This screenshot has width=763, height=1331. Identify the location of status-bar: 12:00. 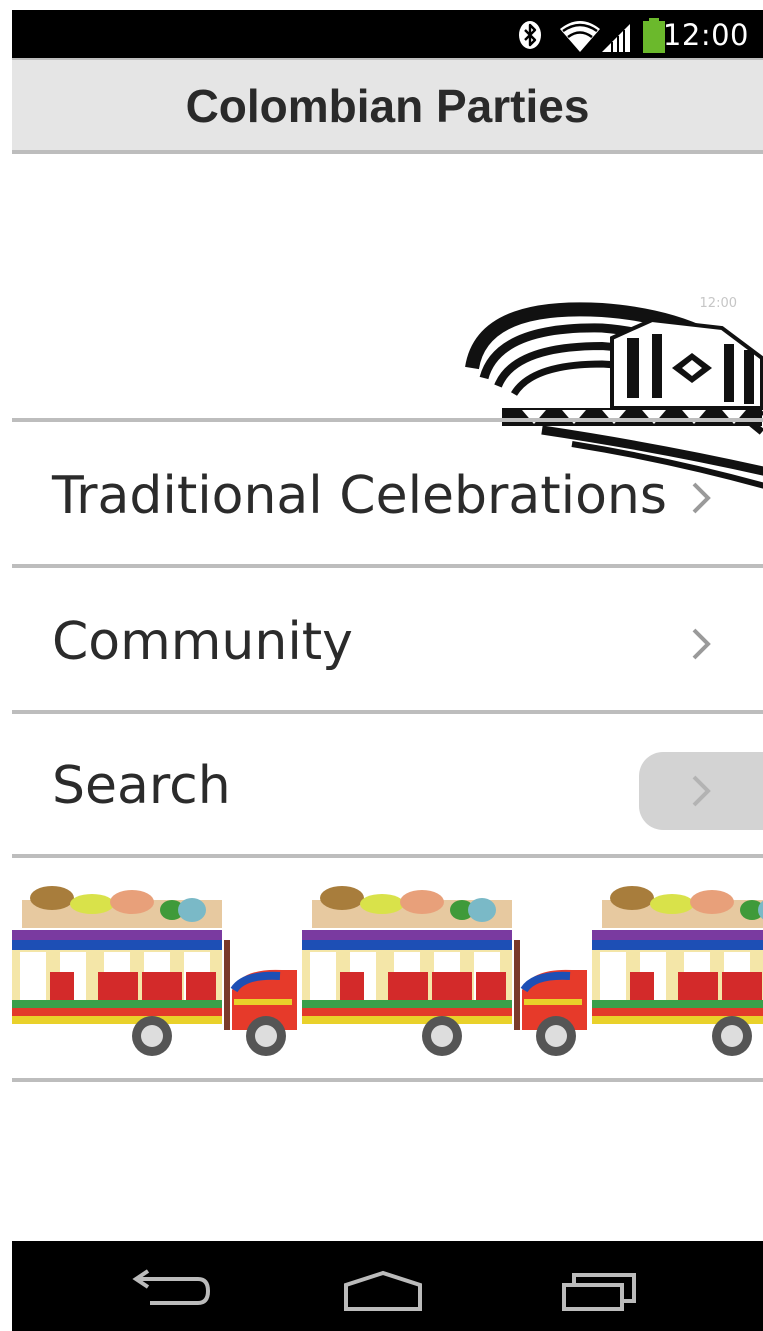
(387, 34).